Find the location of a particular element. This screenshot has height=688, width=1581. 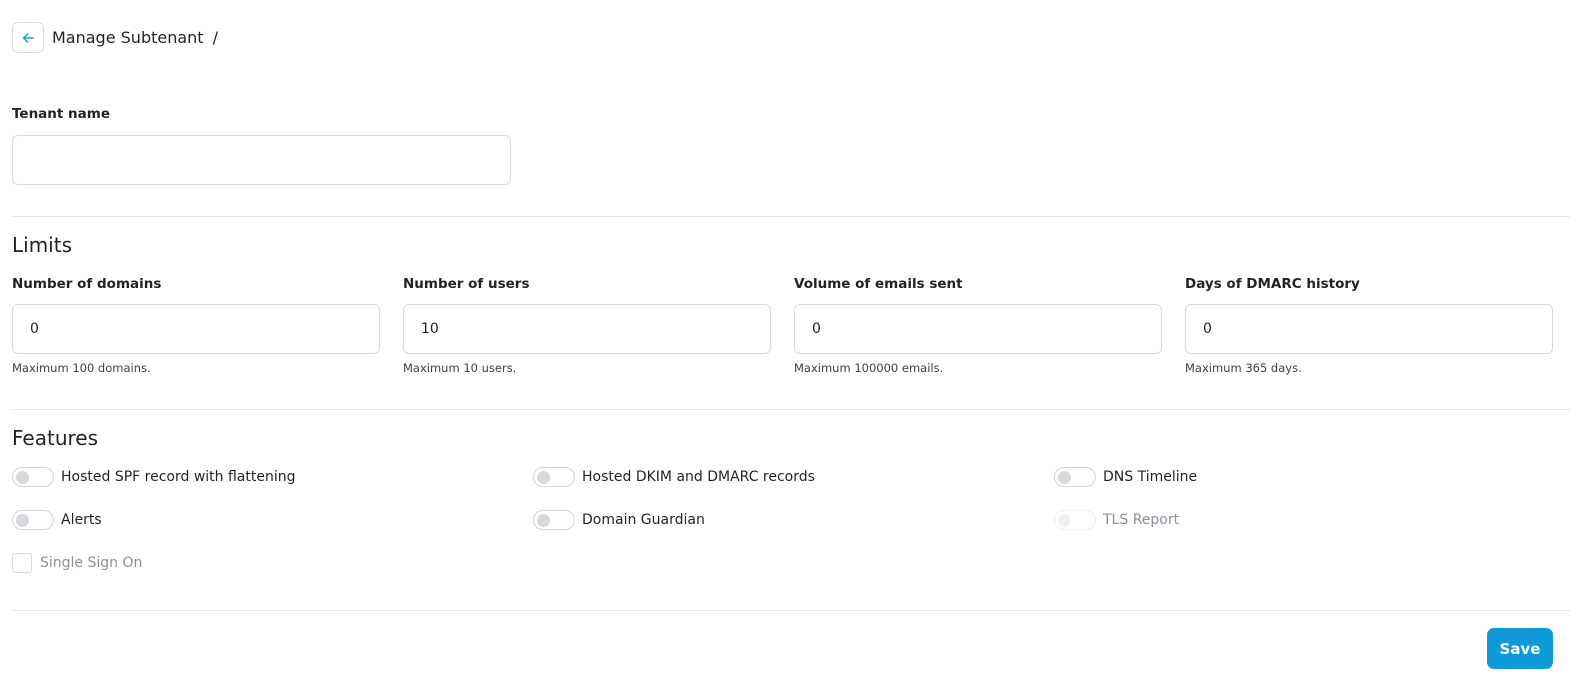

sso-checkbox is located at coordinates (22, 563).